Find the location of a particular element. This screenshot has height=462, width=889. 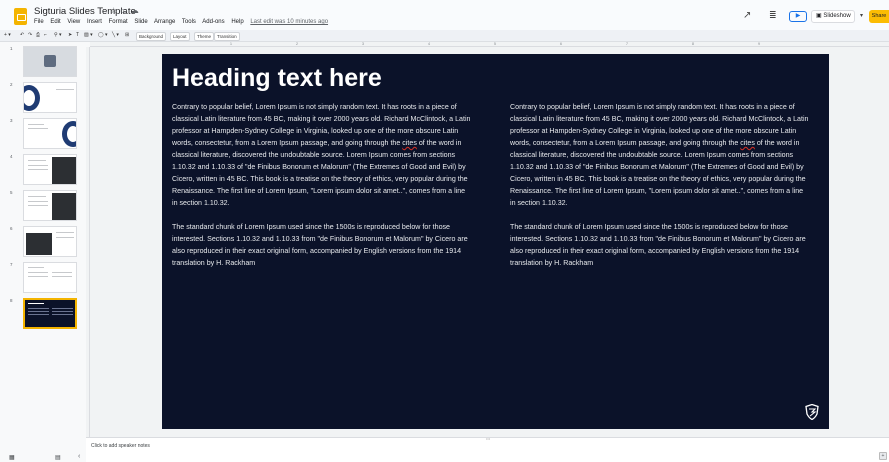

zoom-icon: ⚲ ▾ is located at coordinates (58, 35).